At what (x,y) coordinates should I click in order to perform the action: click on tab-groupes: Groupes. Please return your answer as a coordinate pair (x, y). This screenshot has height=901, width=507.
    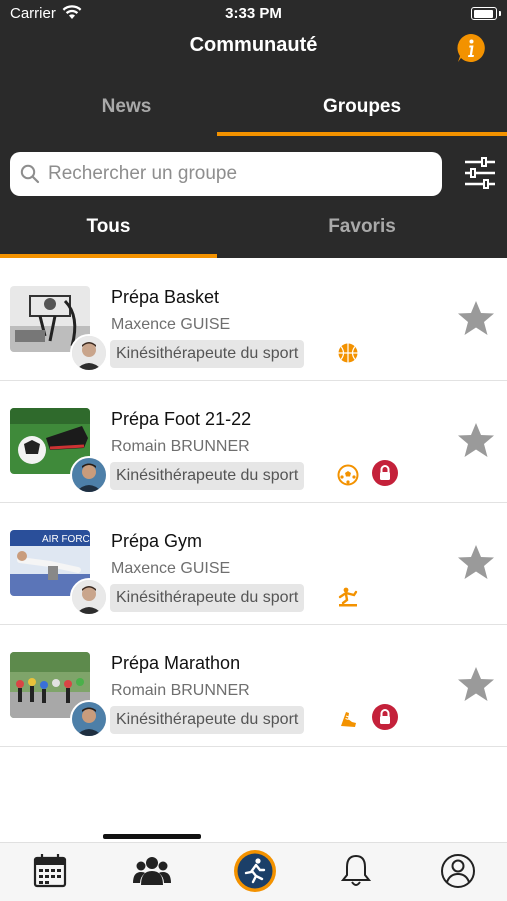
    Looking at the image, I should click on (362, 112).